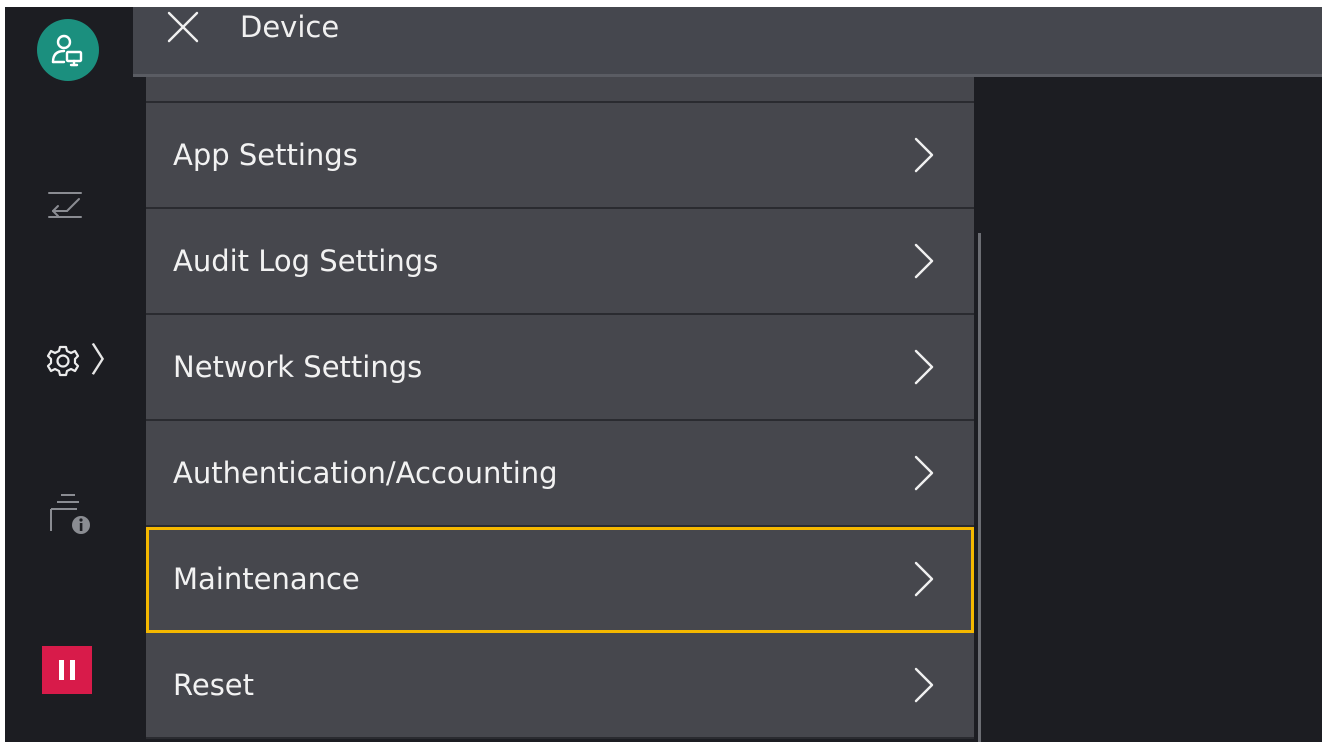 This screenshot has width=1322, height=742. I want to click on pause-icon, so click(67, 670).